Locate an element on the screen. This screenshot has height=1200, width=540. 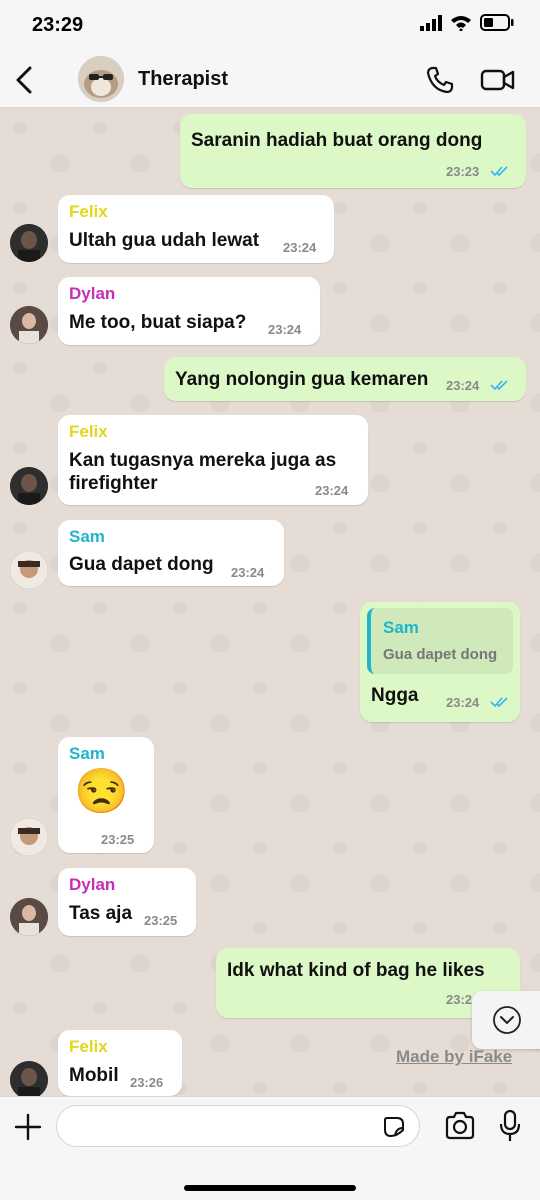
microphone-icon is located at coordinates (510, 1126).